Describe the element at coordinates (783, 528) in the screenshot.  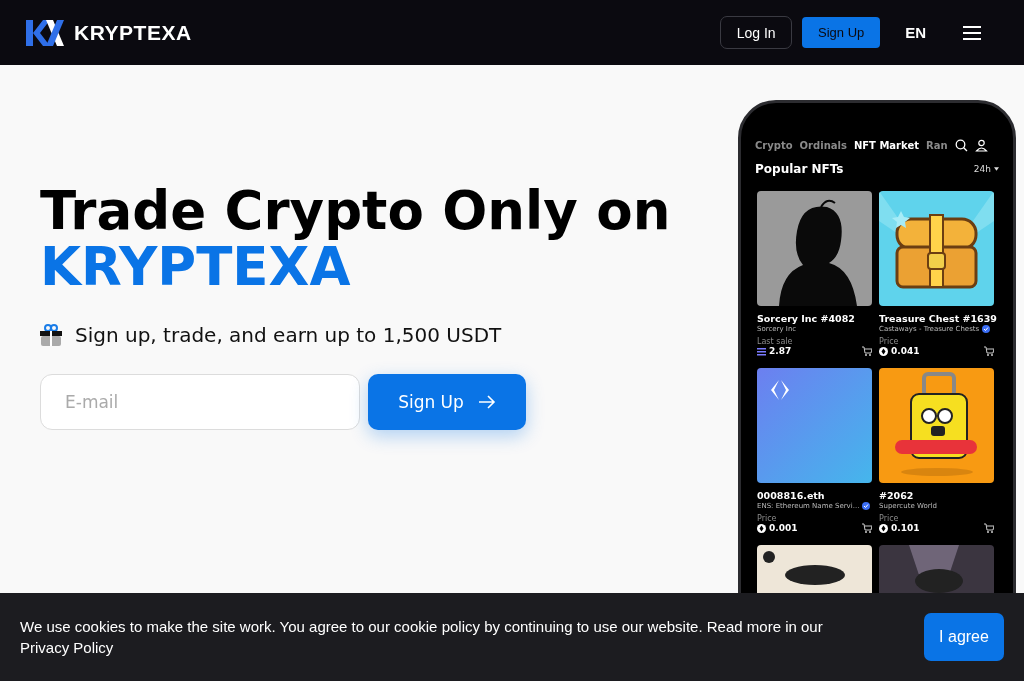
I see `price: 0.001` at that location.